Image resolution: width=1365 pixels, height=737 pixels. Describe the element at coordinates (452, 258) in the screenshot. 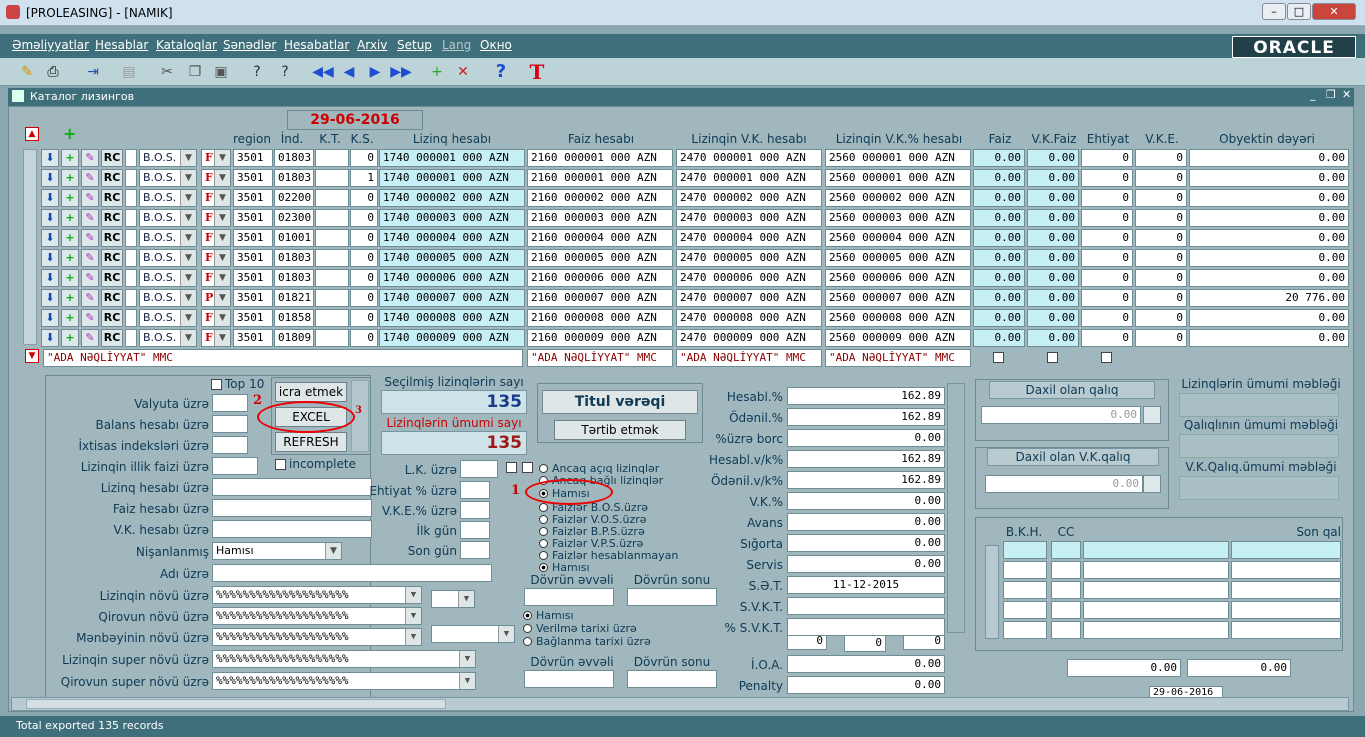

I see `cell-lizinq: 1740 000005 000 AZN` at that location.